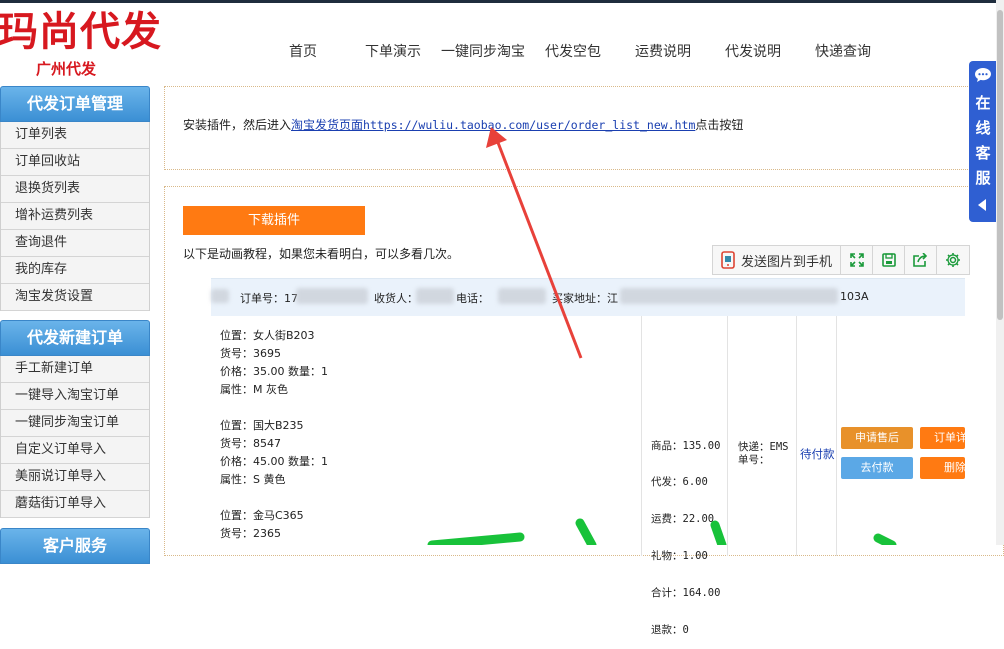 The height and width of the screenshot is (649, 1004). What do you see at coordinates (877, 438) in the screenshot?
I see `apply-after-sale-button: 申请售后` at bounding box center [877, 438].